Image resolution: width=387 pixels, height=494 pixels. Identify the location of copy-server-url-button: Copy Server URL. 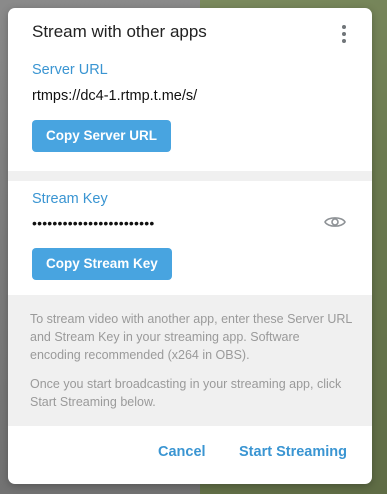
(102, 136).